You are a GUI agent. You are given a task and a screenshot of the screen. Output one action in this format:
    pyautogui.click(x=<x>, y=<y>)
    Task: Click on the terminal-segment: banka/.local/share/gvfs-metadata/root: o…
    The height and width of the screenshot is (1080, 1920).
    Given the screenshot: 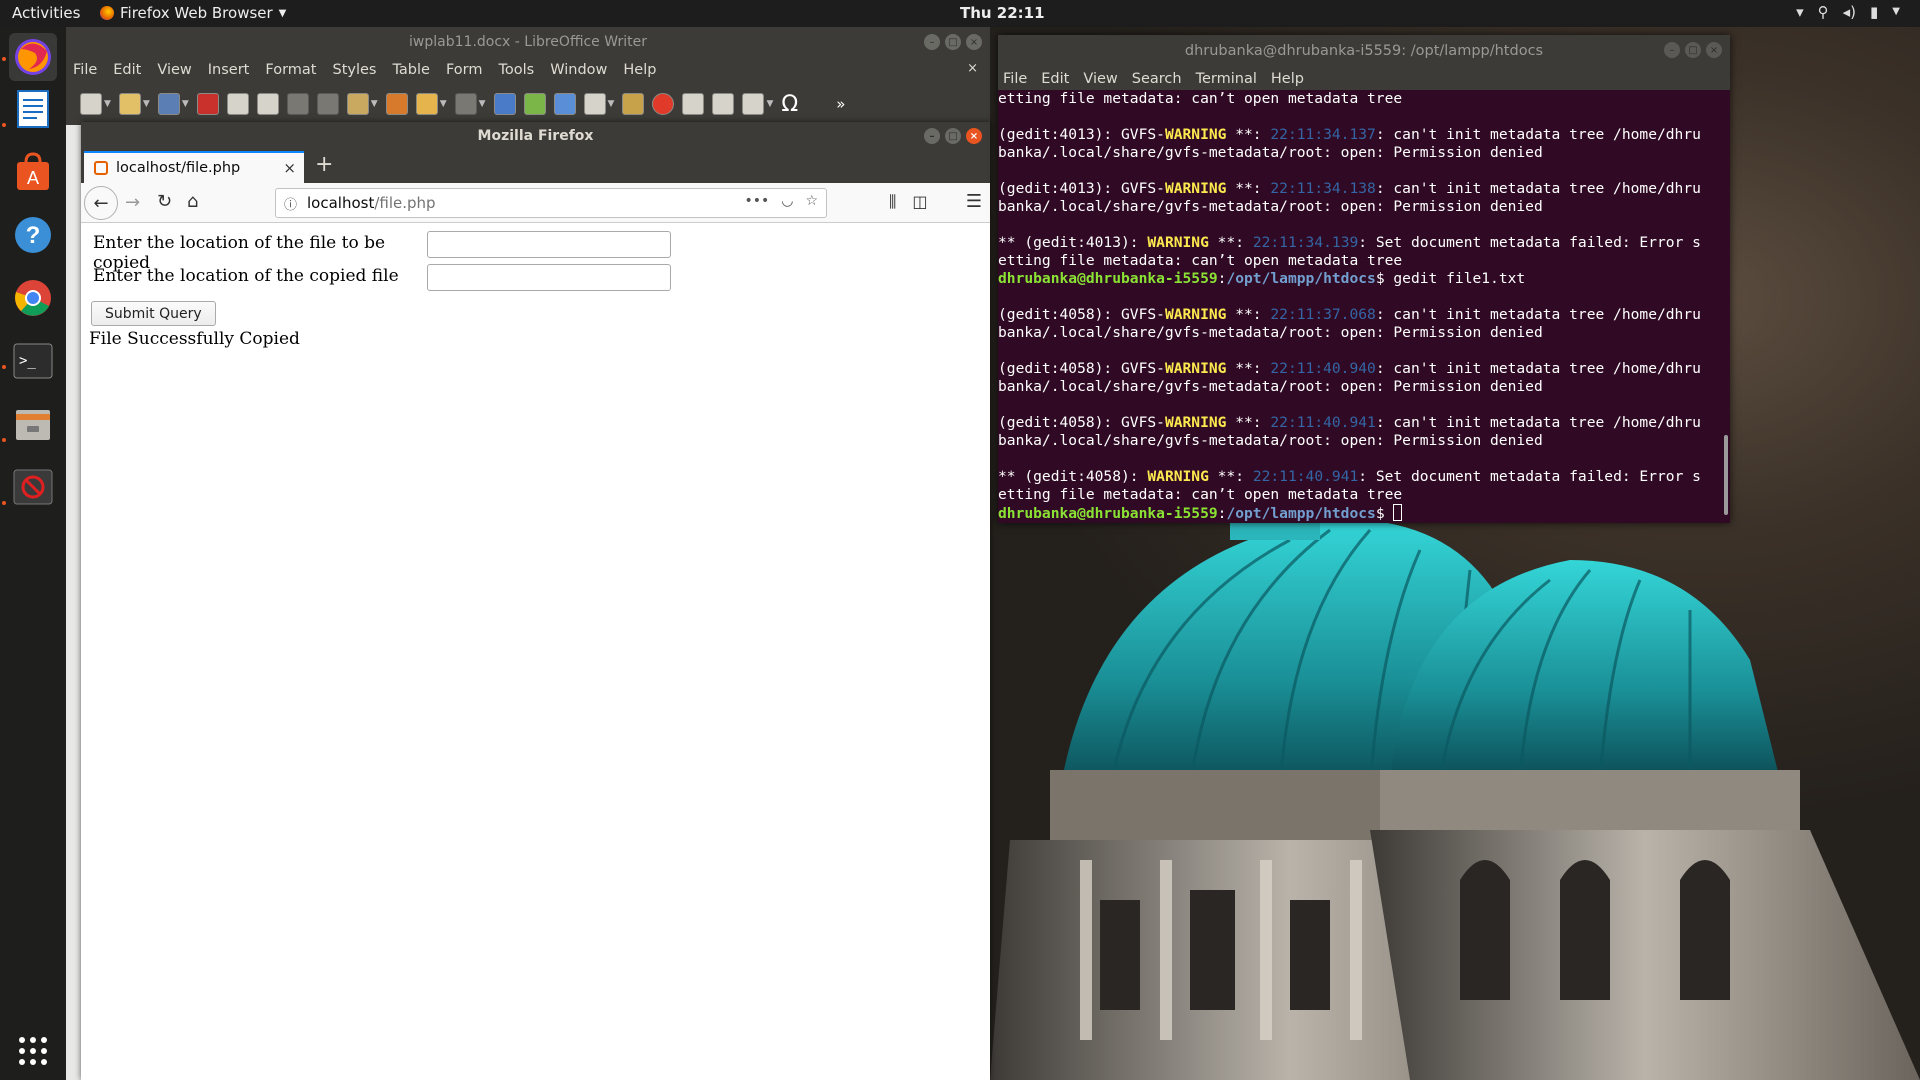 What is the action you would take?
    pyautogui.click(x=1270, y=152)
    